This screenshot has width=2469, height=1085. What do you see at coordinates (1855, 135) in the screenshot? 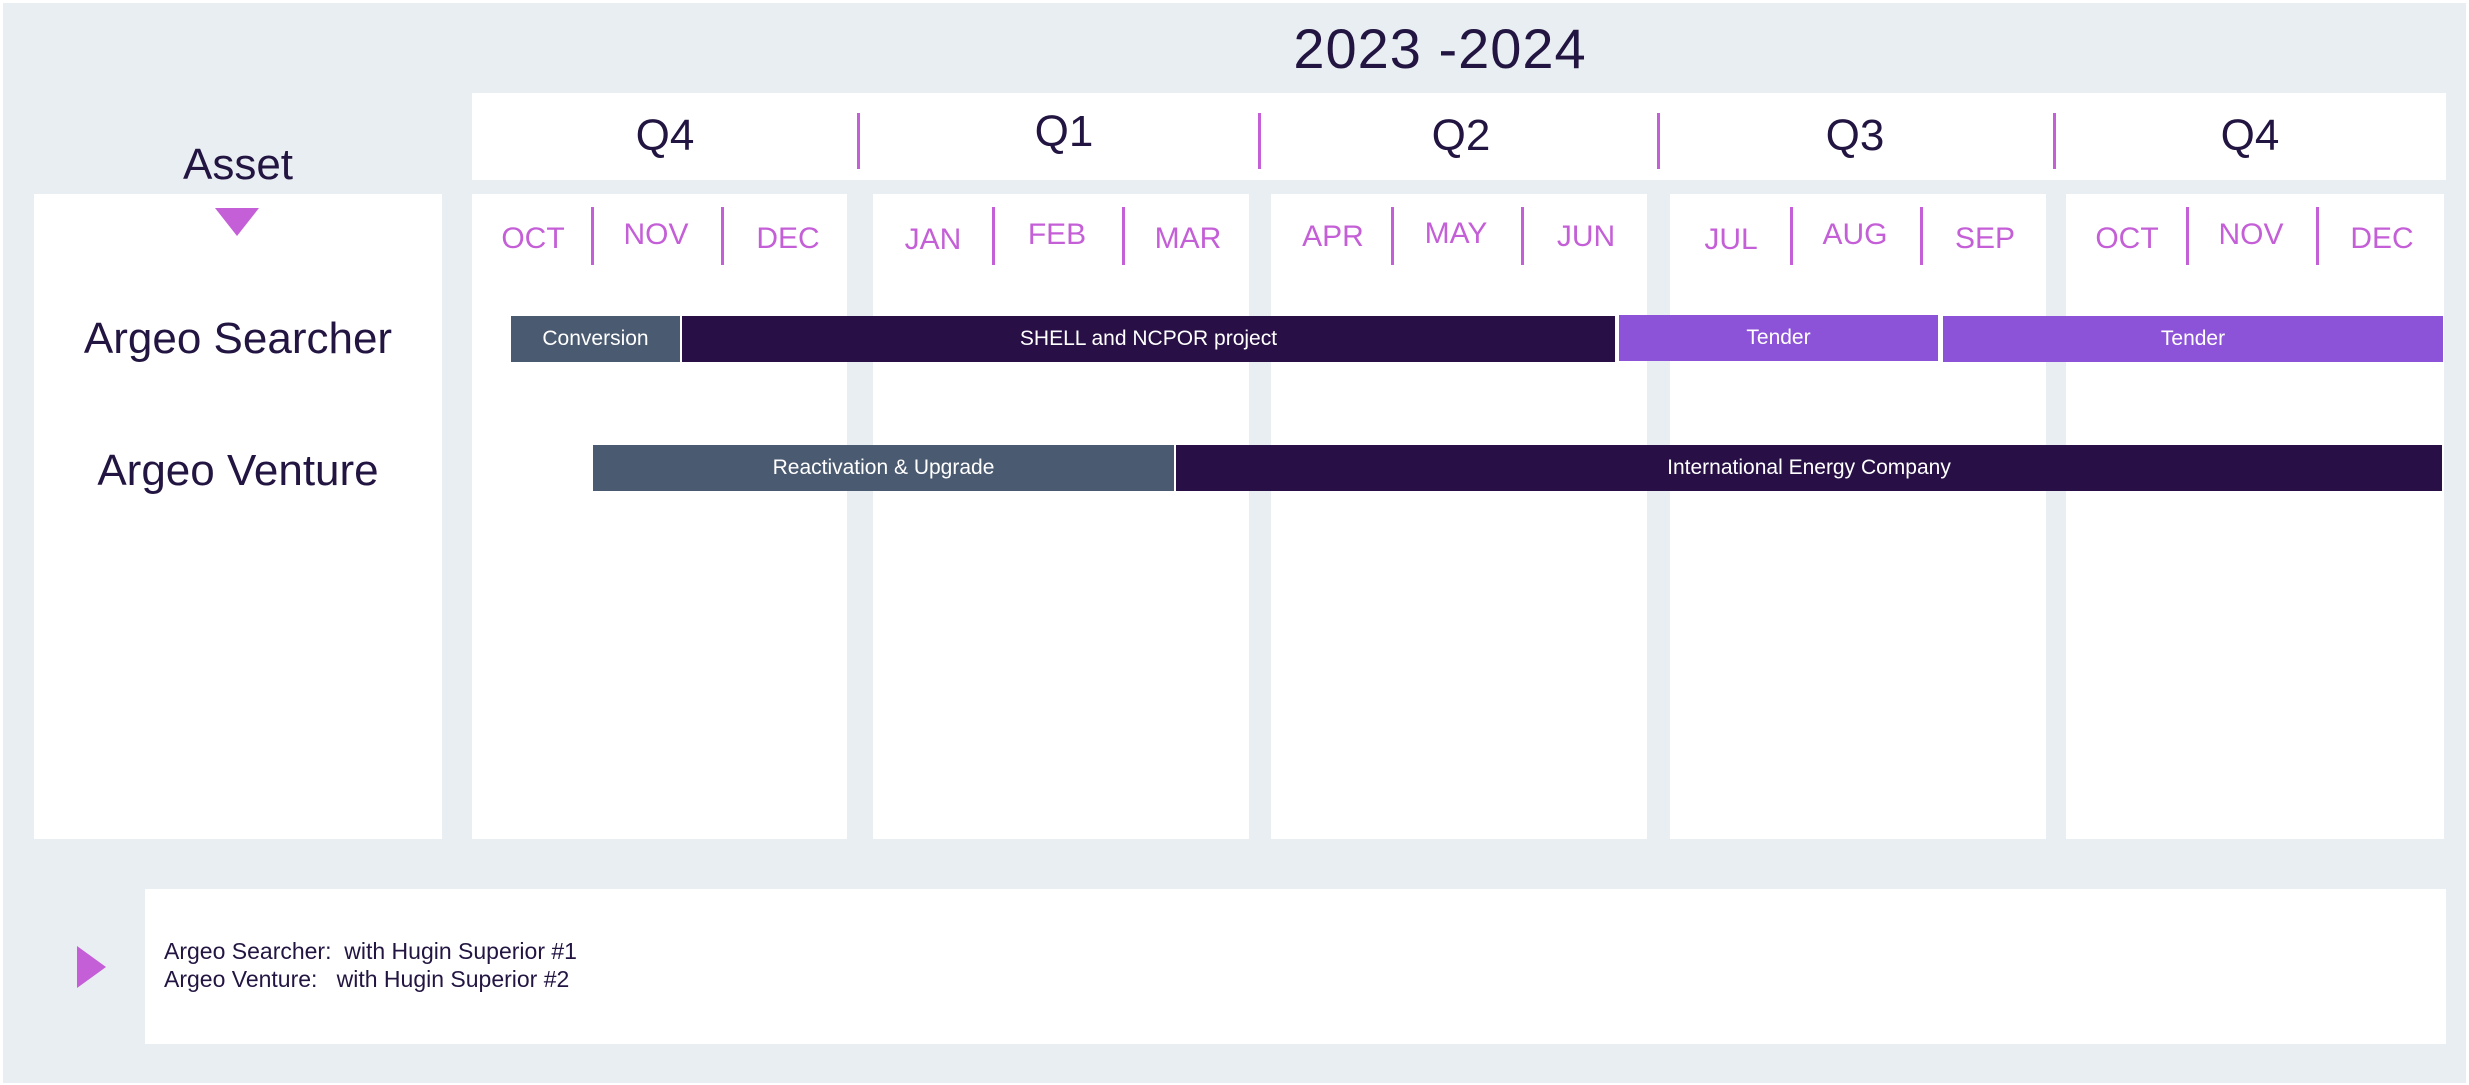
I see `quarter-label: Q3` at bounding box center [1855, 135].